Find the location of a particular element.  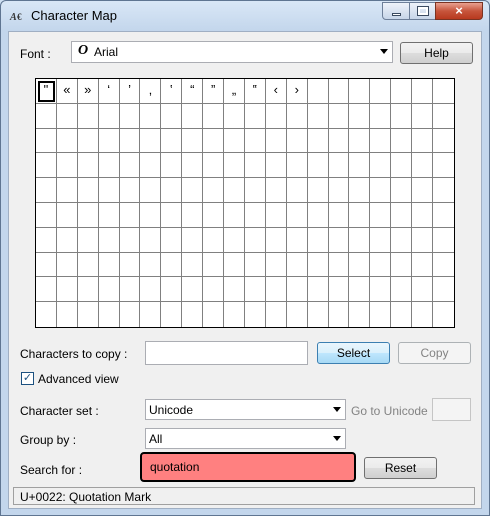

group-by-select: All is located at coordinates (245, 438).